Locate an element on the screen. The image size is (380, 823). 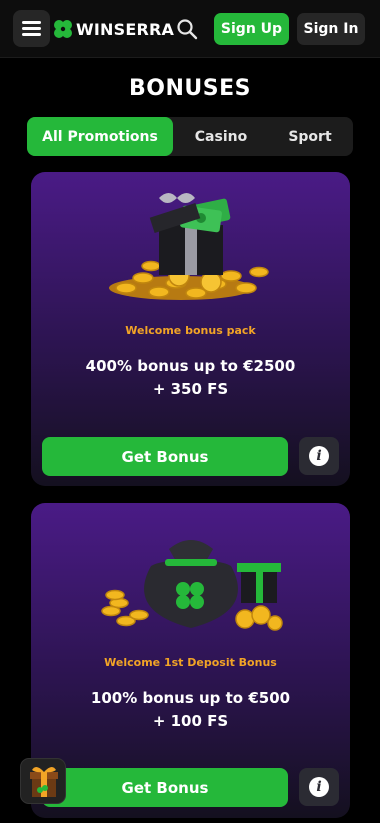
sign-up-button: Sign Up is located at coordinates (251, 29).